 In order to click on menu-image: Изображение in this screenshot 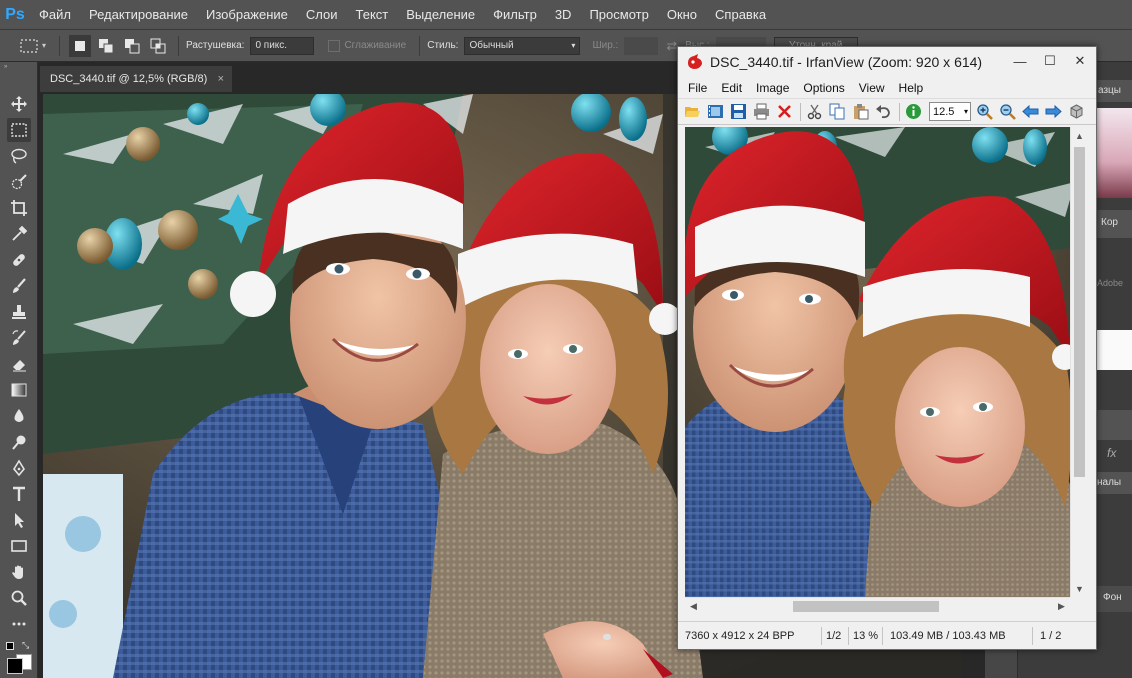, I will do `click(247, 15)`.